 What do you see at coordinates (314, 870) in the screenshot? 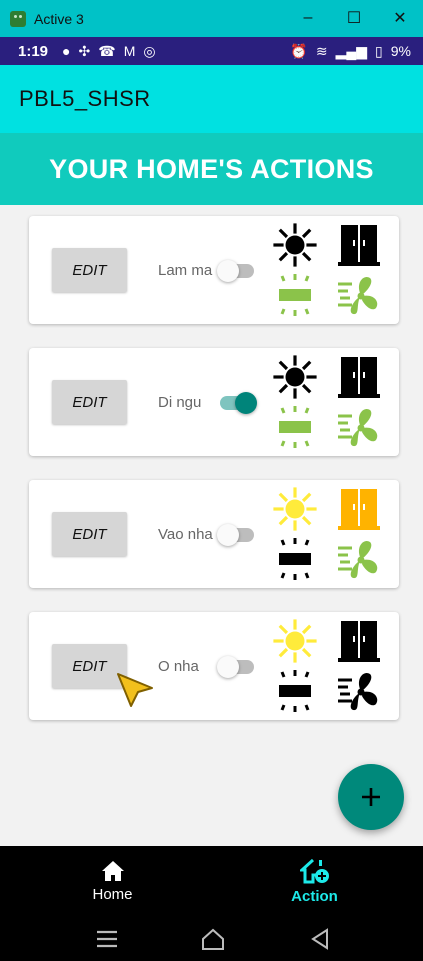
I see `home-add-icon` at bounding box center [314, 870].